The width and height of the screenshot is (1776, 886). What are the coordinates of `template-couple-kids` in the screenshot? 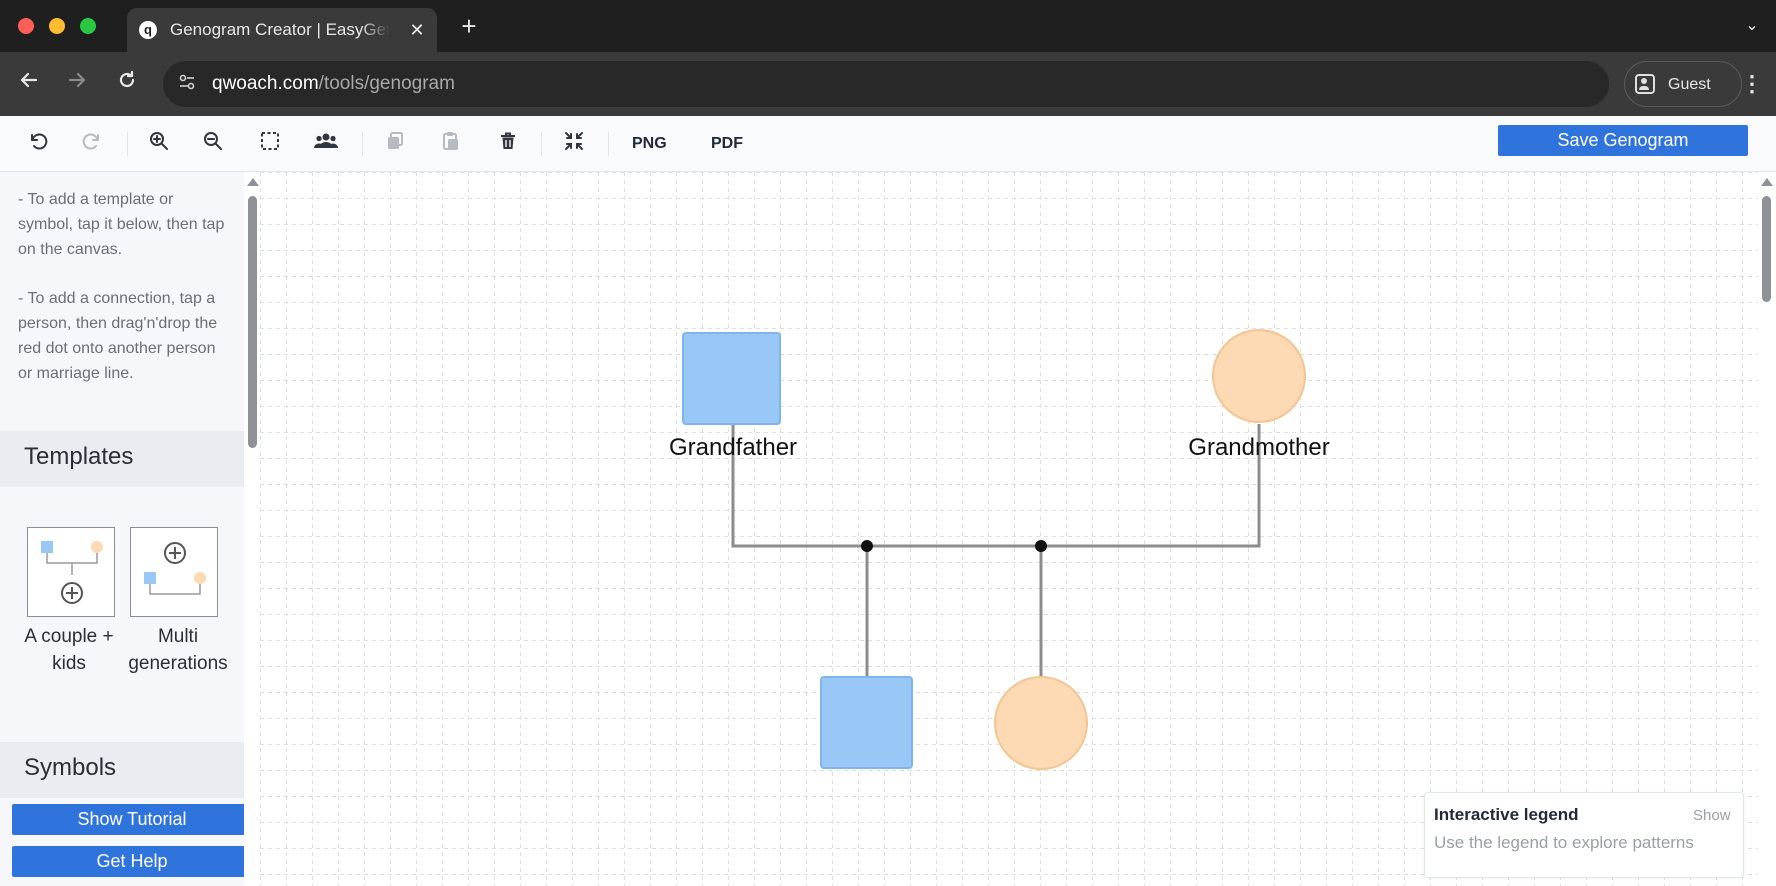 It's located at (71, 572).